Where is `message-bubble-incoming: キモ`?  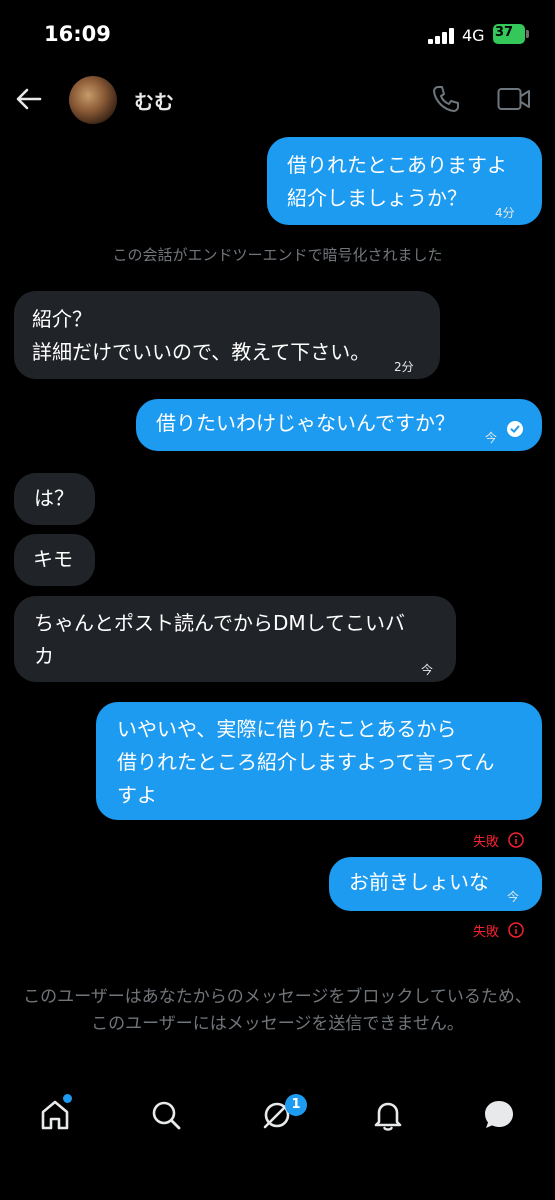 message-bubble-incoming: キモ is located at coordinates (54, 560).